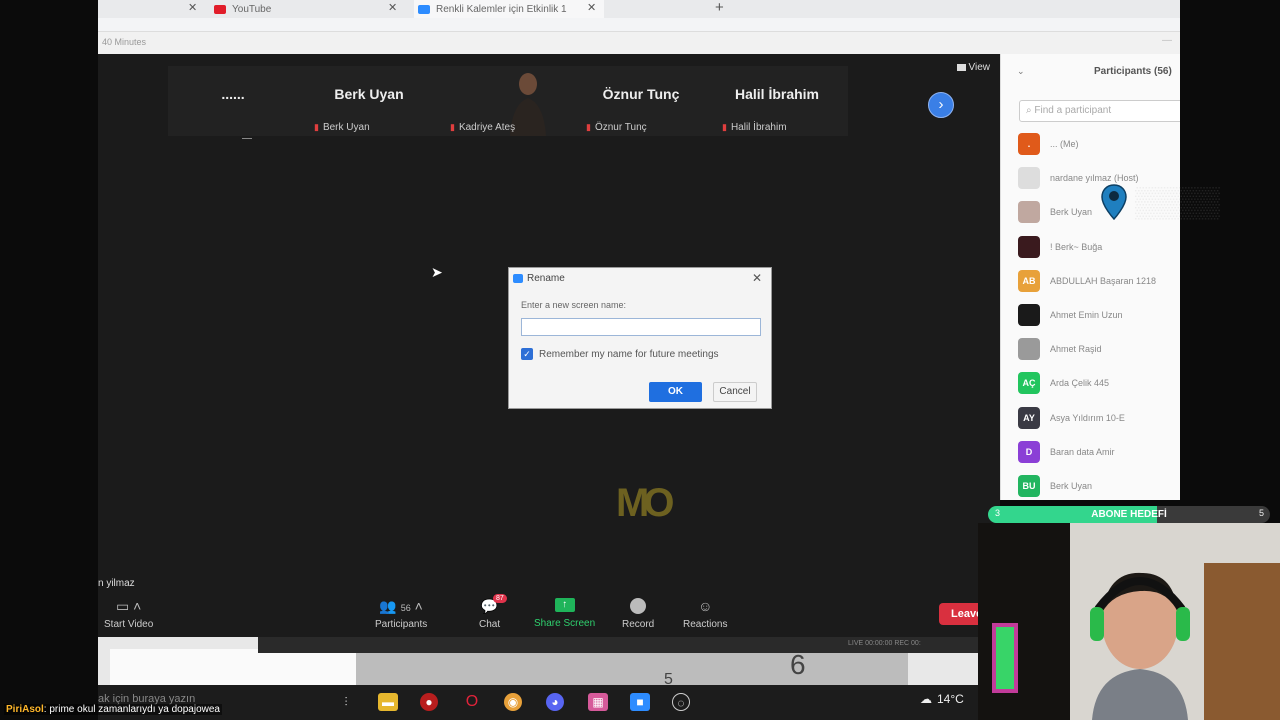 The image size is (1280, 720). What do you see at coordinates (565, 623) in the screenshot?
I see `share-screen-label: Share Screen` at bounding box center [565, 623].